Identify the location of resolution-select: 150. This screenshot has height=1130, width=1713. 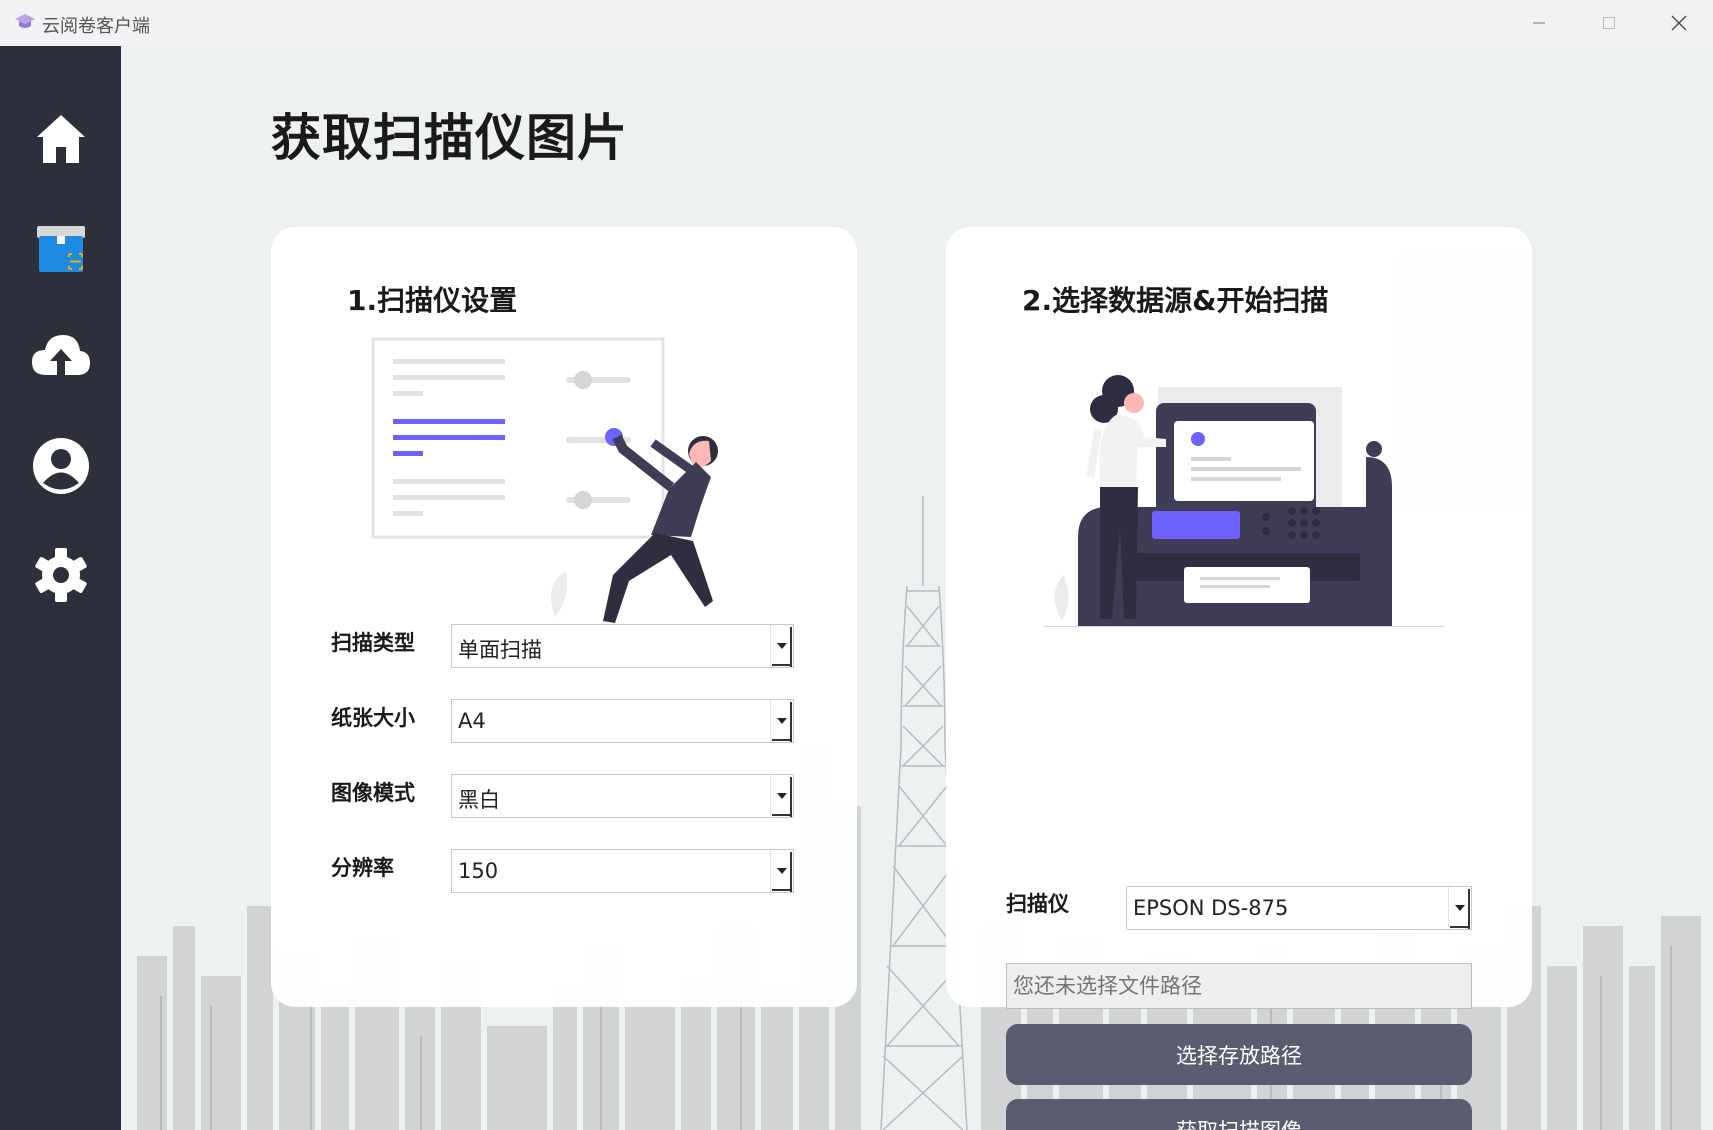
(622, 871).